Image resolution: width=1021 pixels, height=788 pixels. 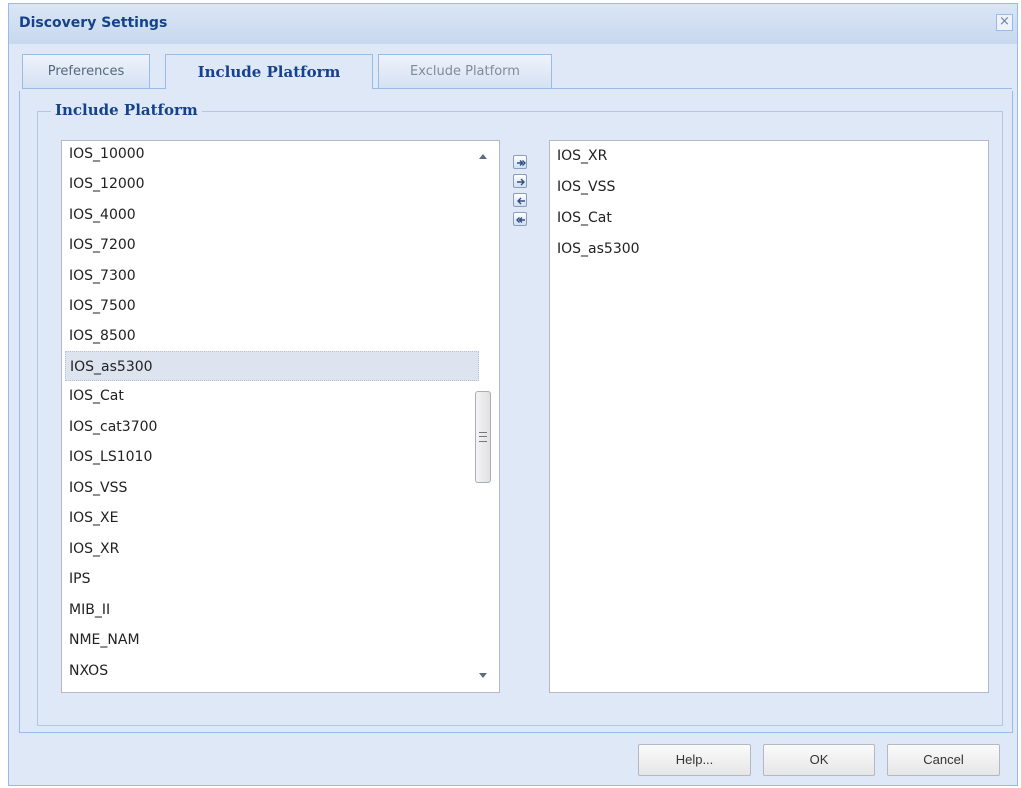 What do you see at coordinates (86, 71) in the screenshot?
I see `tab-preferences: Preferences` at bounding box center [86, 71].